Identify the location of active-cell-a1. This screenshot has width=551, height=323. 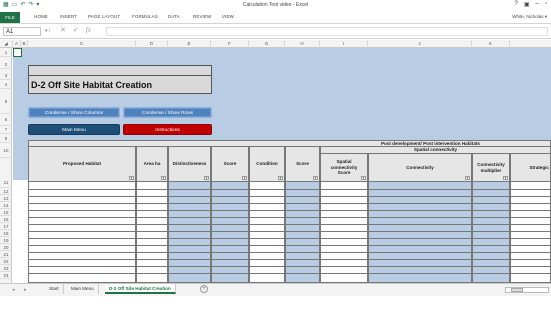
(17, 52).